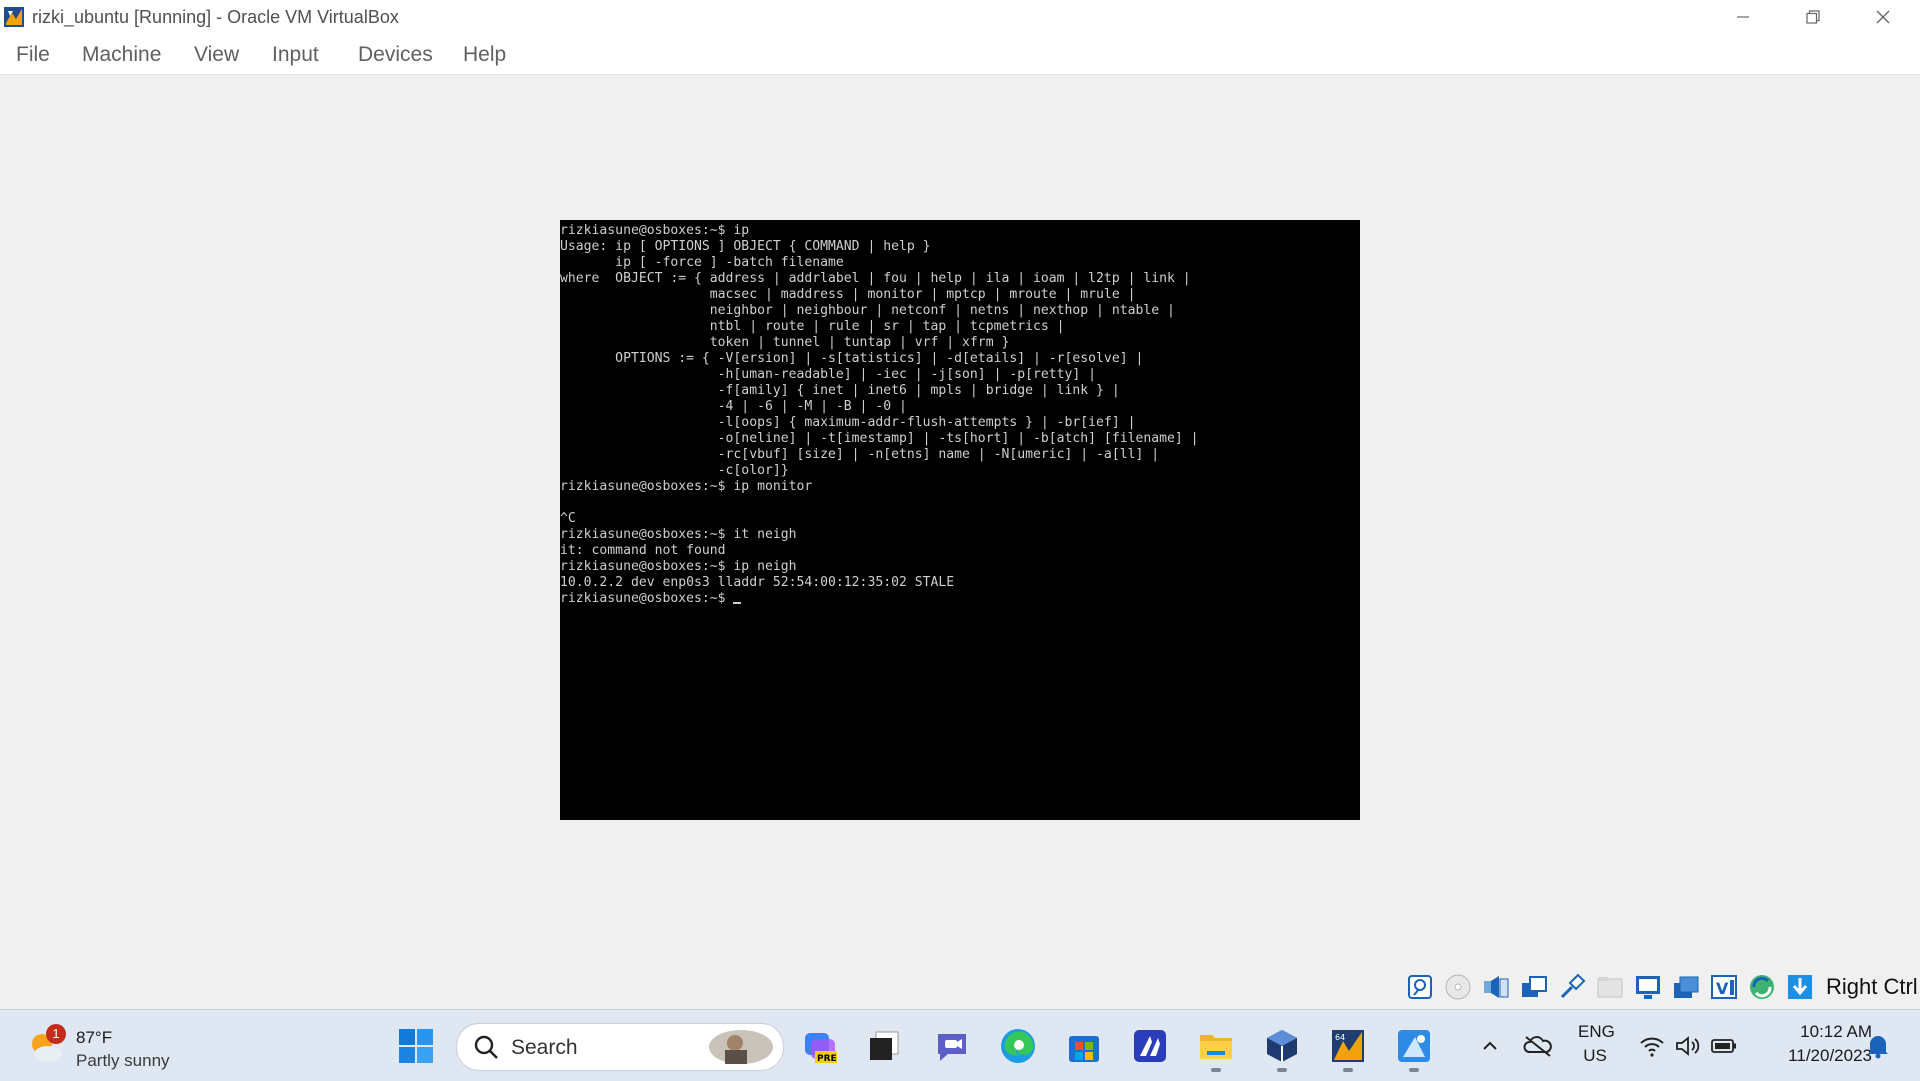  What do you see at coordinates (544, 1047) in the screenshot?
I see `search-label: Search` at bounding box center [544, 1047].